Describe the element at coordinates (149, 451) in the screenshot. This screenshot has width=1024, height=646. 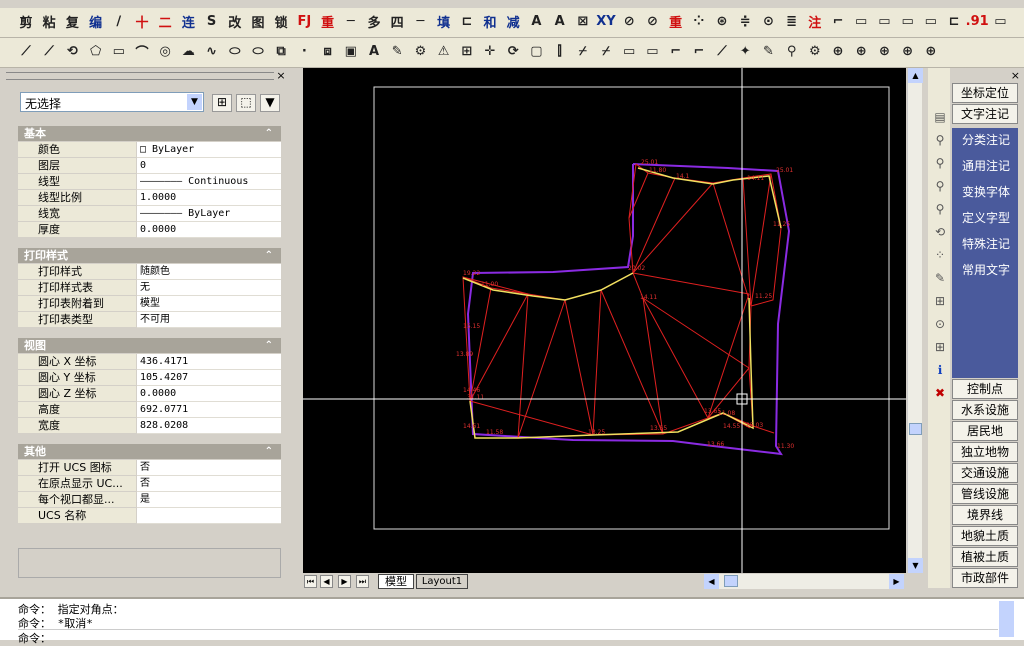
I see `section-header: 其他 ⌃` at that location.